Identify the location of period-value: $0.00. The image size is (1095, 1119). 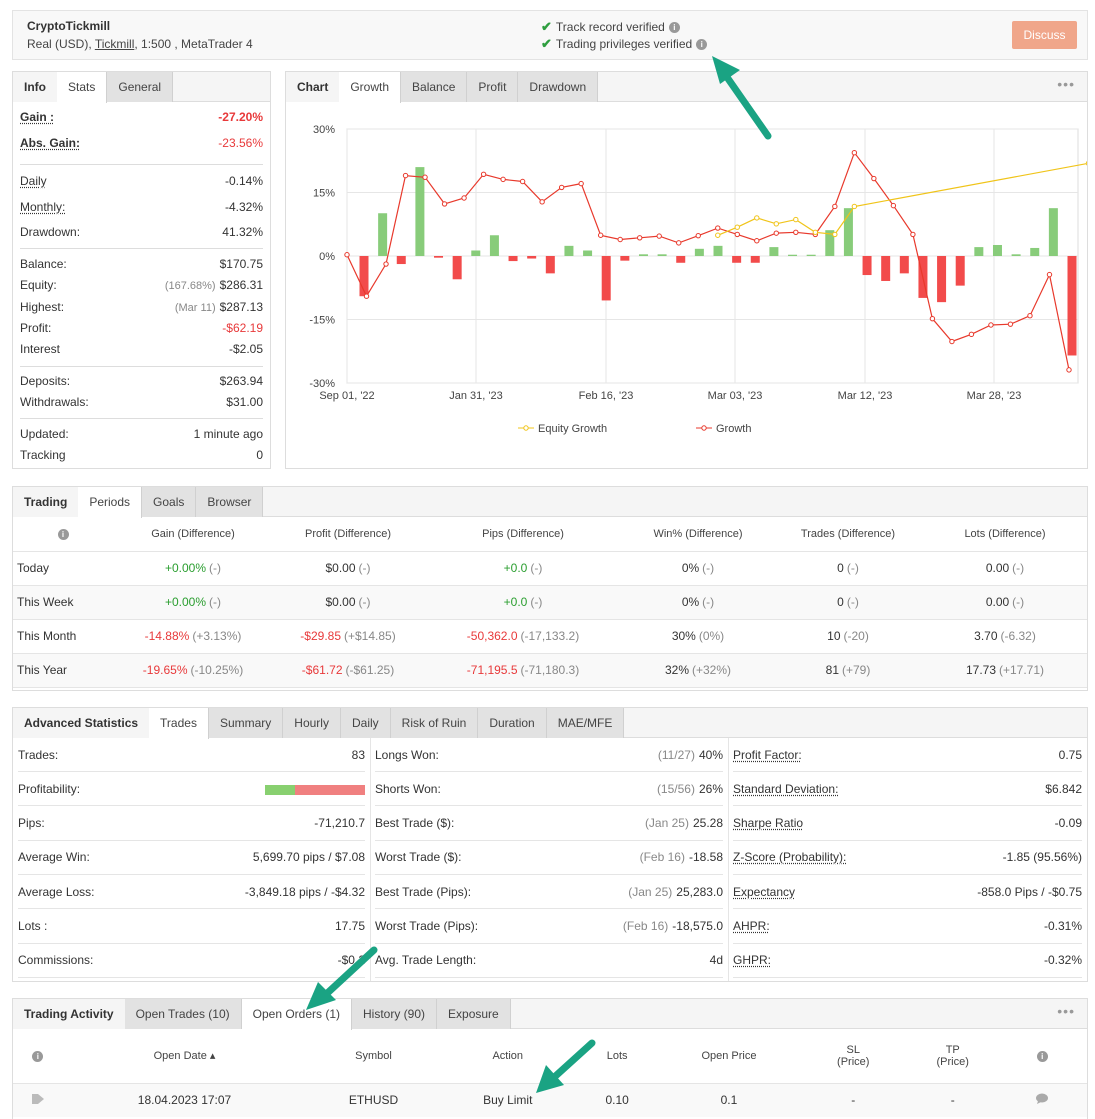
(340, 568).